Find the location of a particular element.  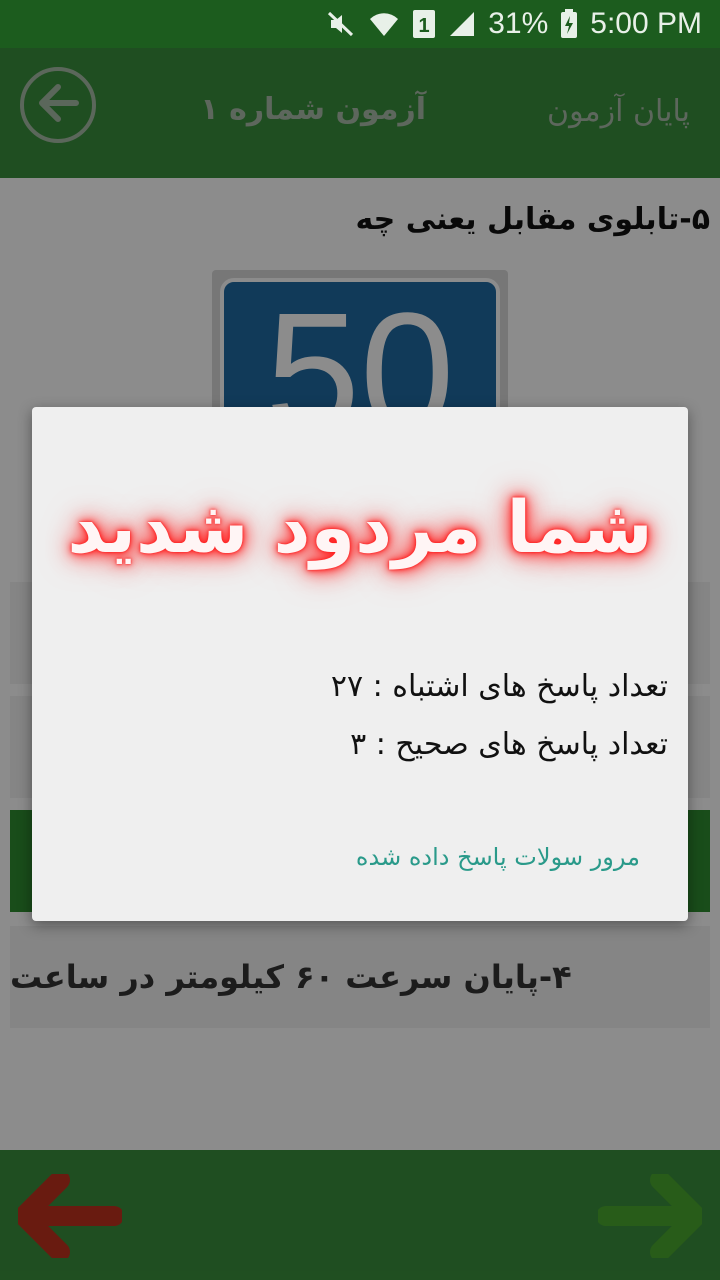

sim-icon: 1 is located at coordinates (424, 24).